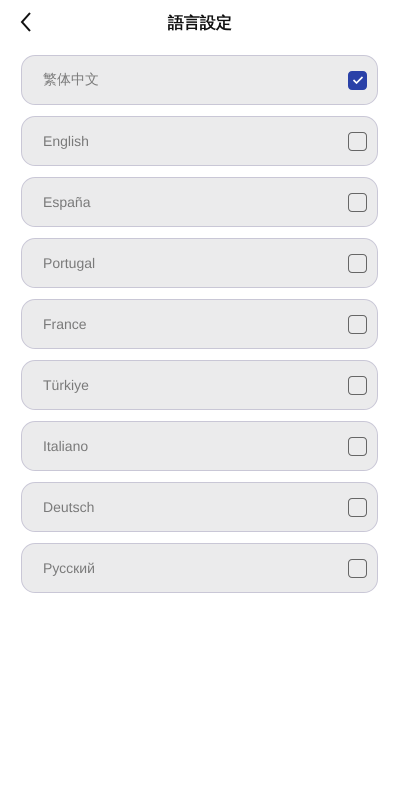  What do you see at coordinates (199, 80) in the screenshot?
I see `language-option: 繁体中文` at bounding box center [199, 80].